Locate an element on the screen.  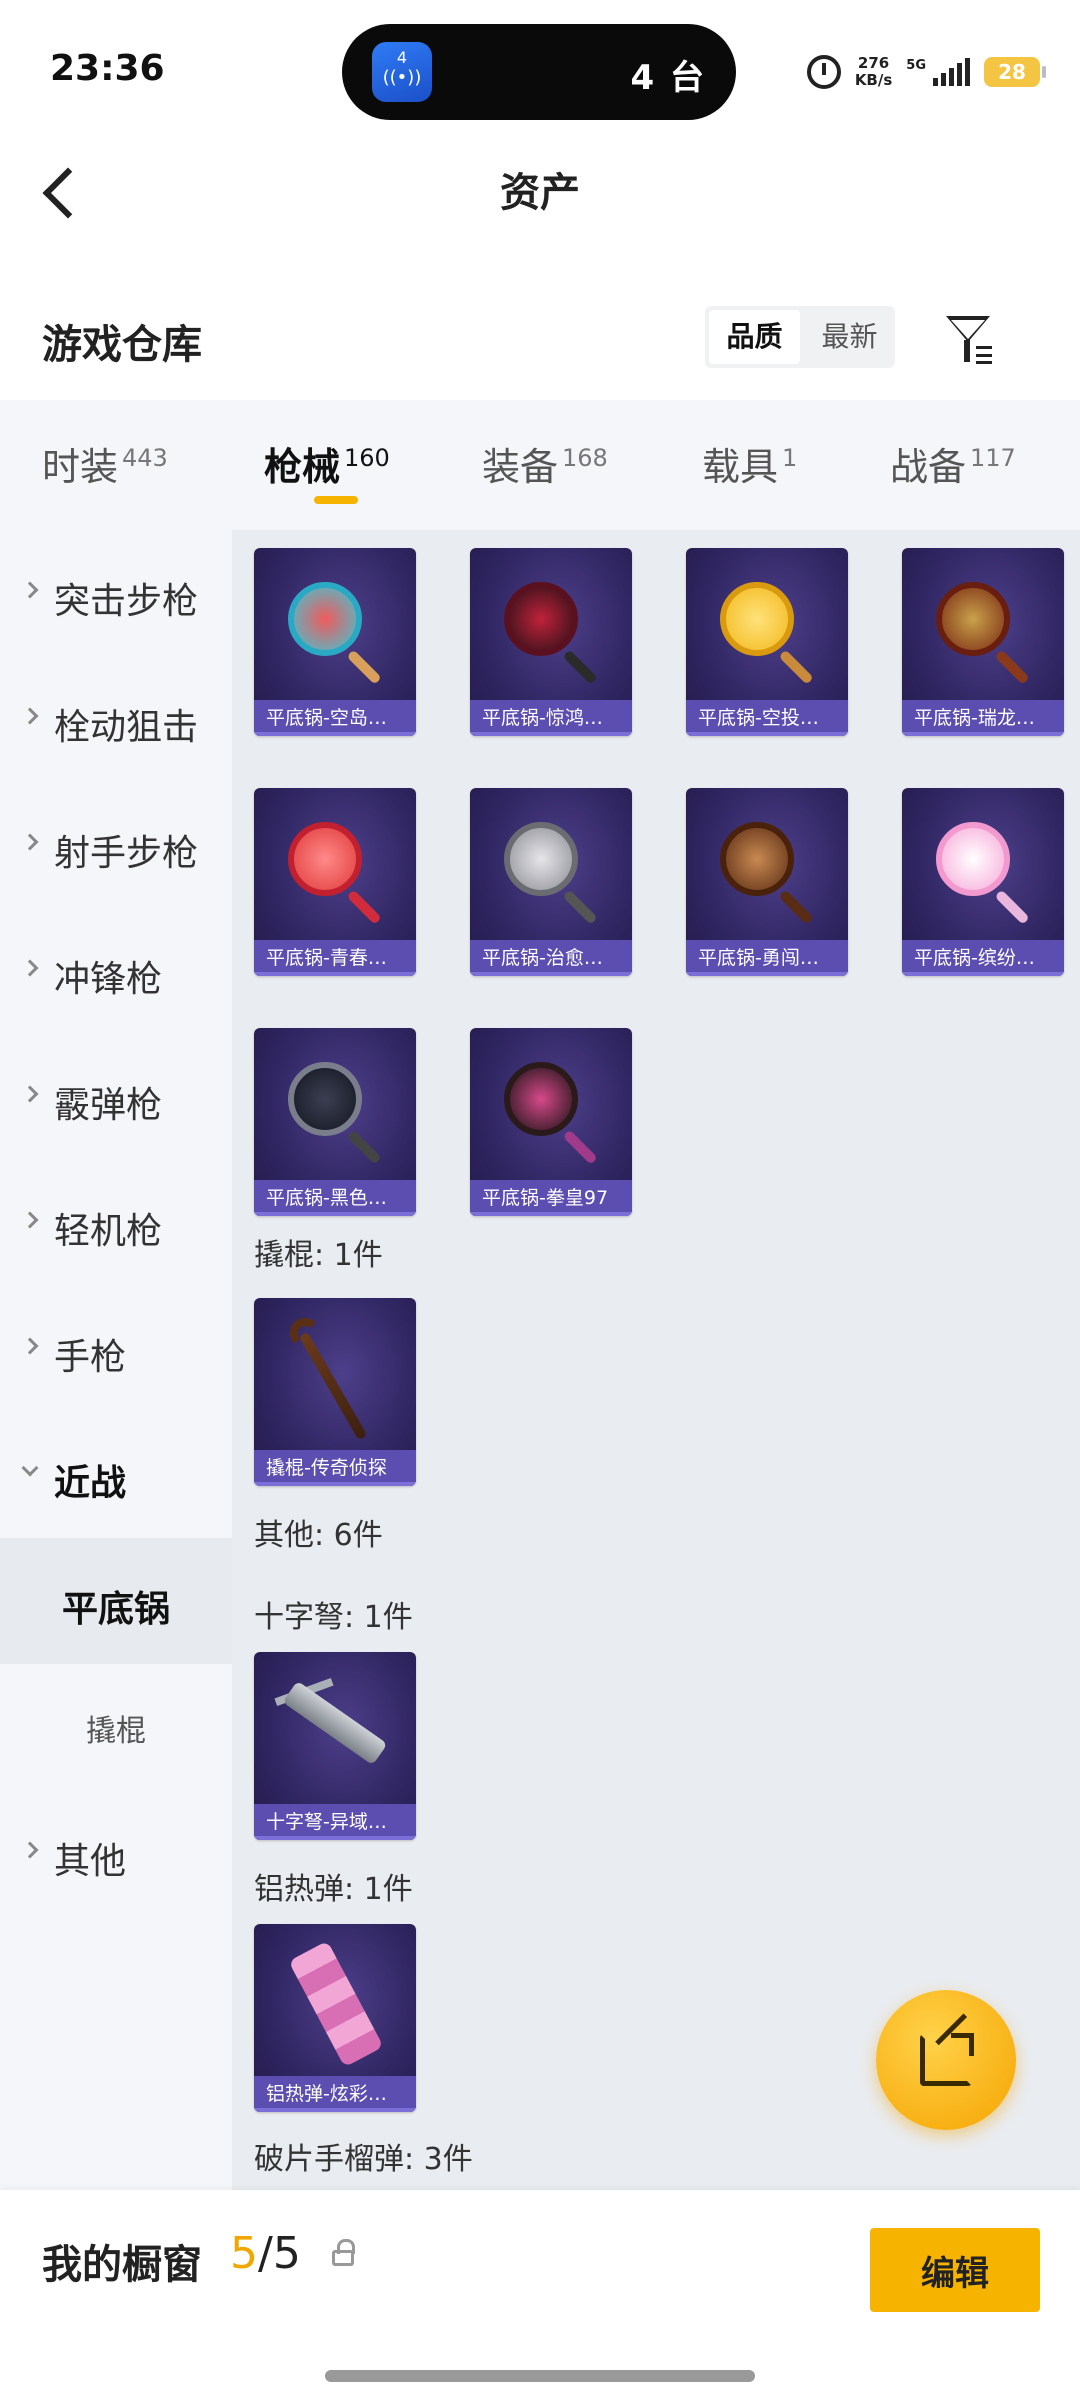
nav-header: 资产 is located at coordinates (540, 195).